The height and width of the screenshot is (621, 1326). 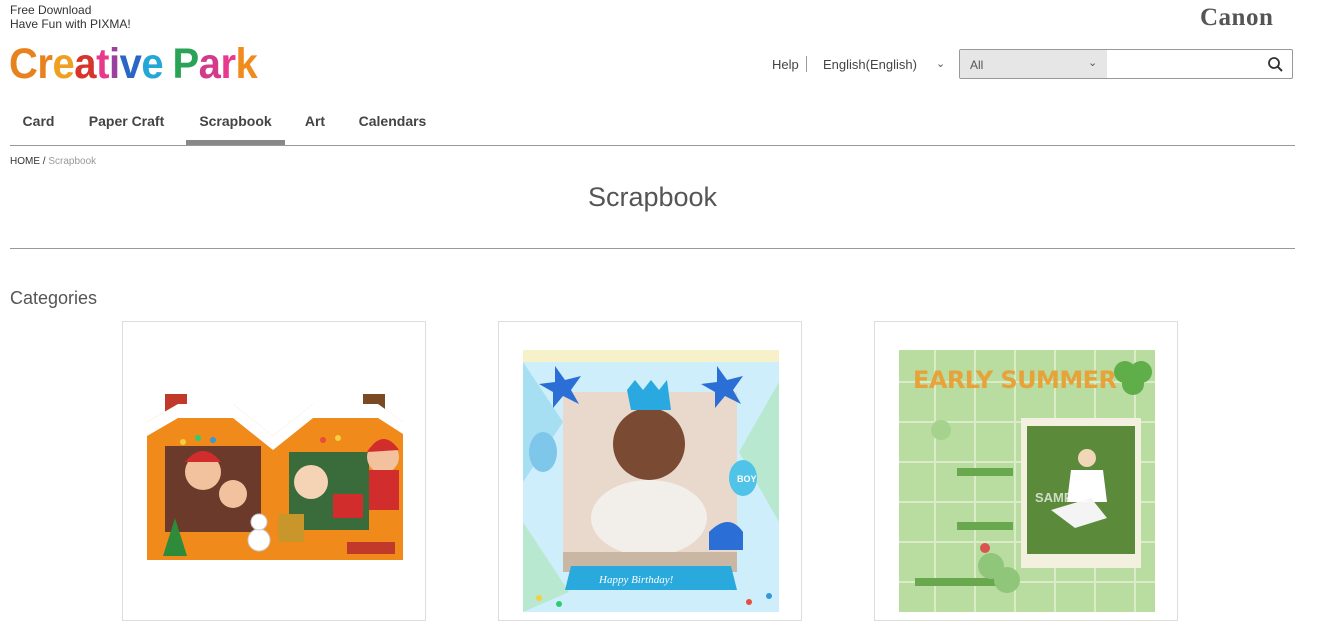 What do you see at coordinates (1236, 18) in the screenshot?
I see `canon-logo: Canon` at bounding box center [1236, 18].